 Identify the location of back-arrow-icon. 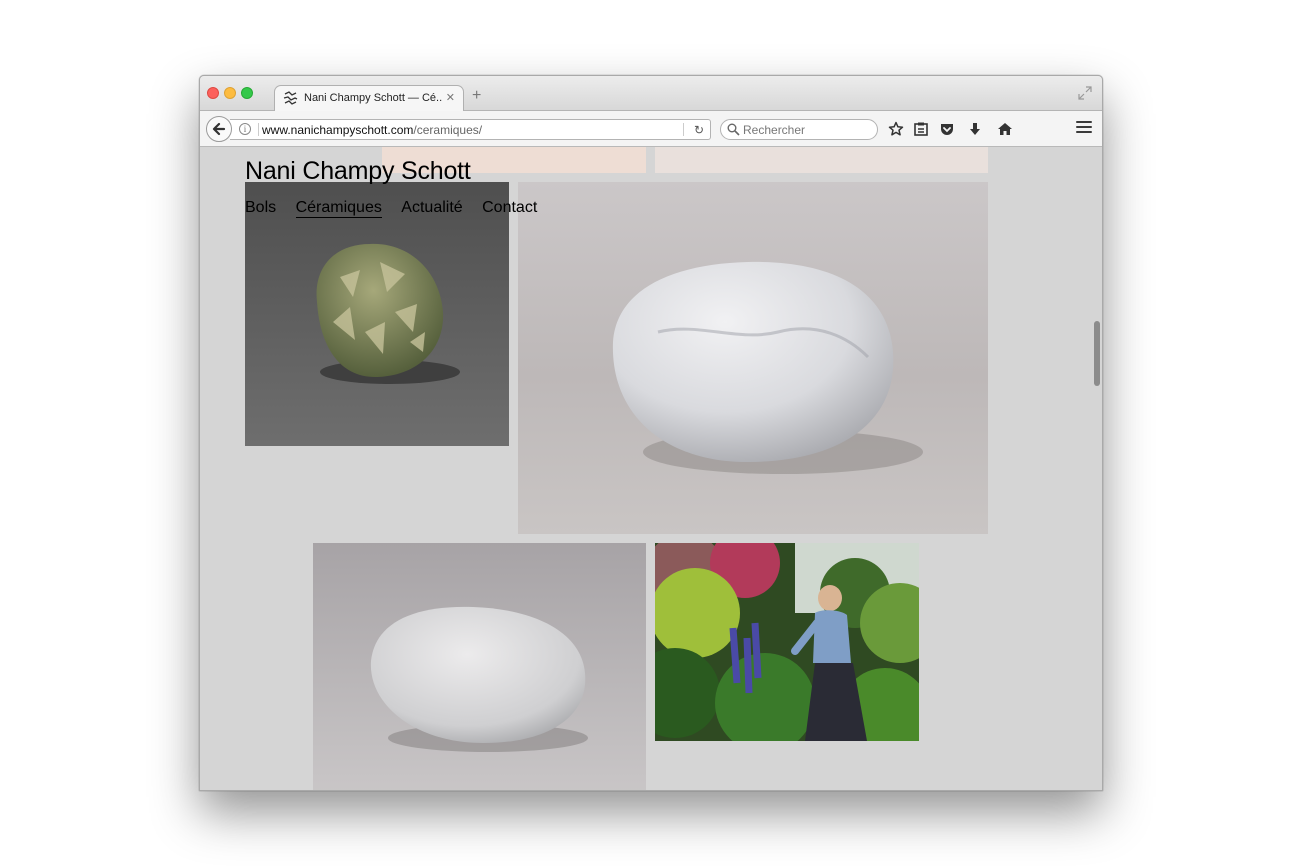
(219, 129).